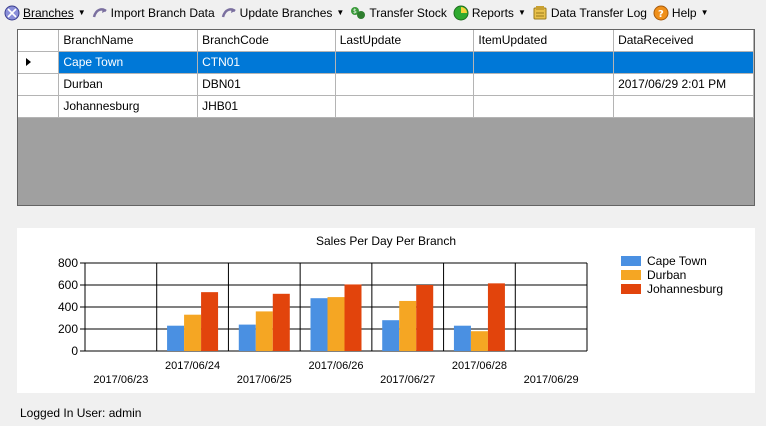  I want to click on table-row: Cape Town CTN01, so click(386, 62).